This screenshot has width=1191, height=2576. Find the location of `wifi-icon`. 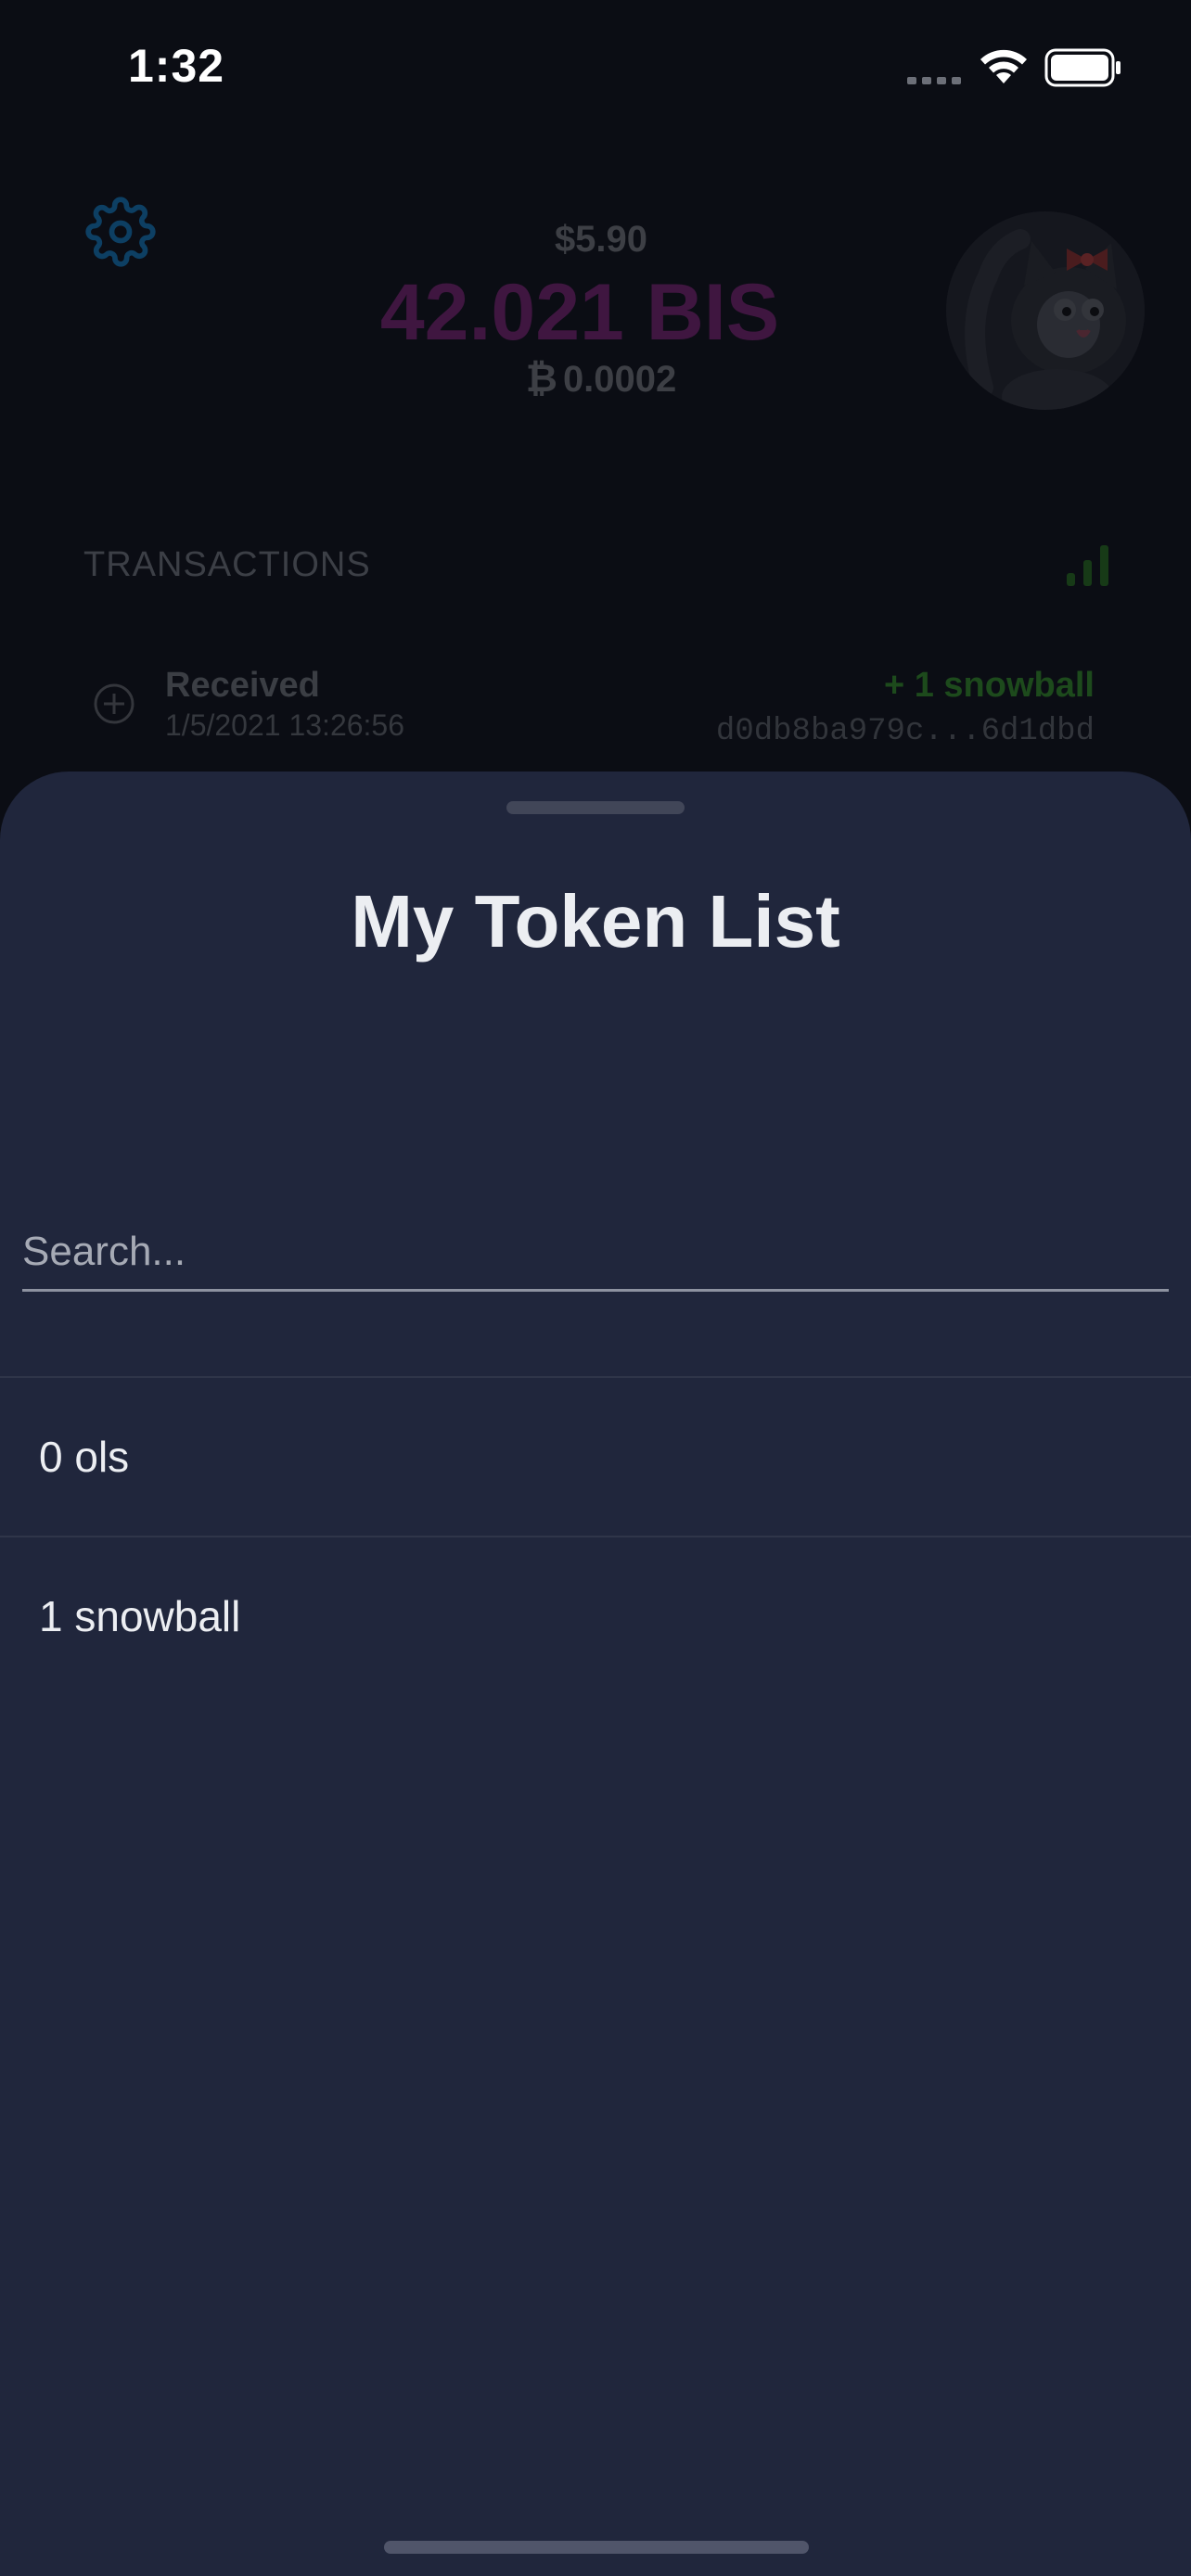

wifi-icon is located at coordinates (1004, 68).